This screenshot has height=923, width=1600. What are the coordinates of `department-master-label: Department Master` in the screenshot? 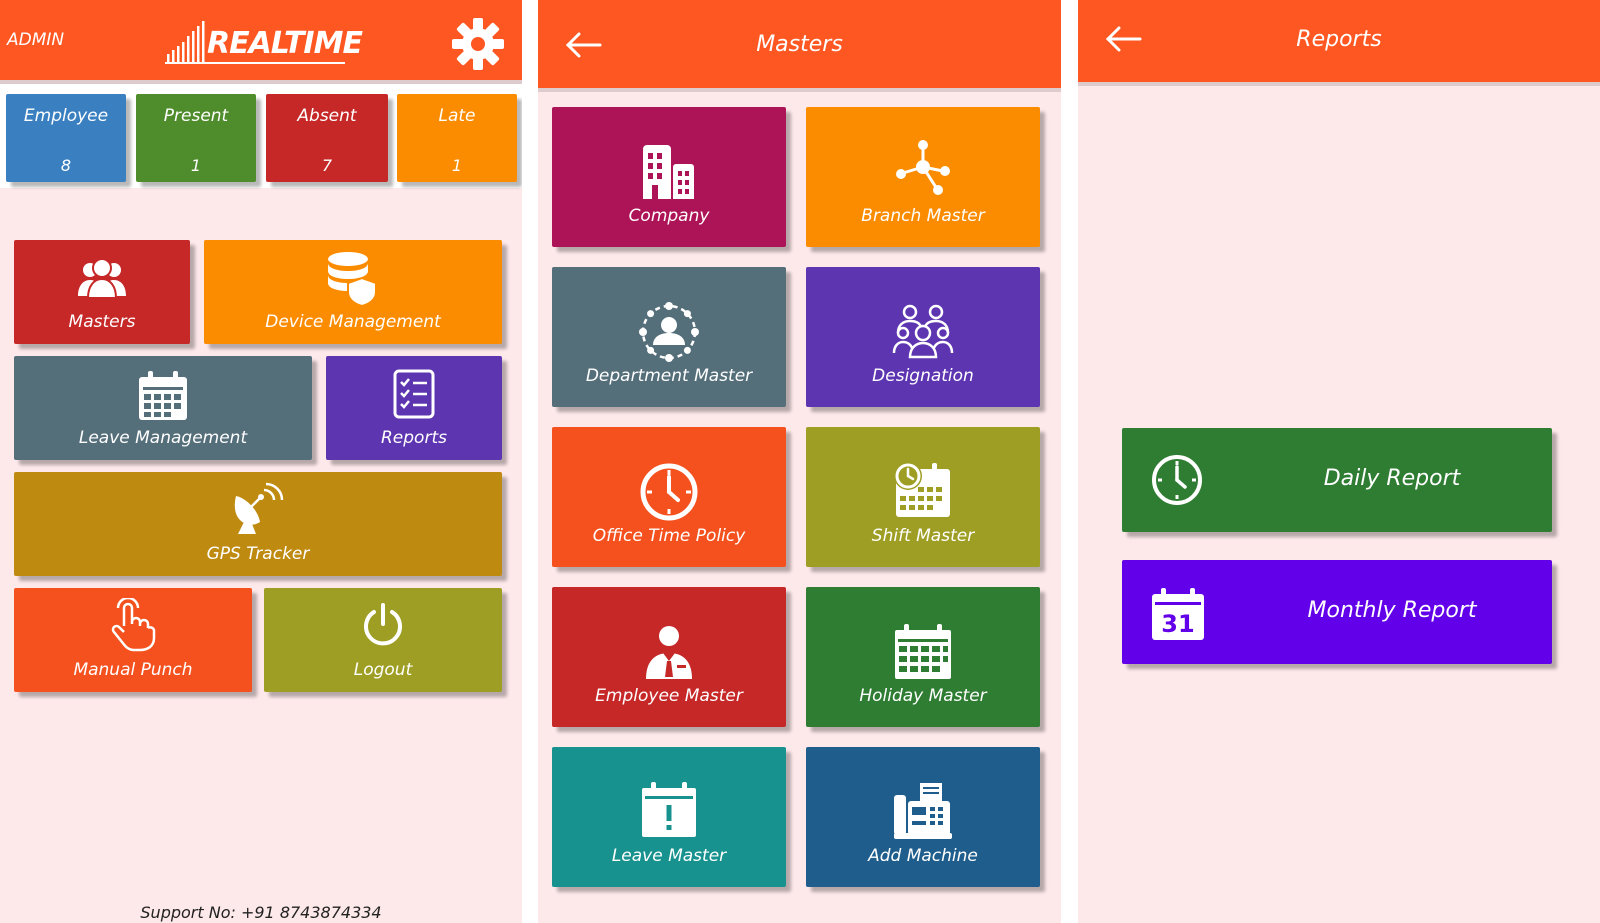 It's located at (669, 376).